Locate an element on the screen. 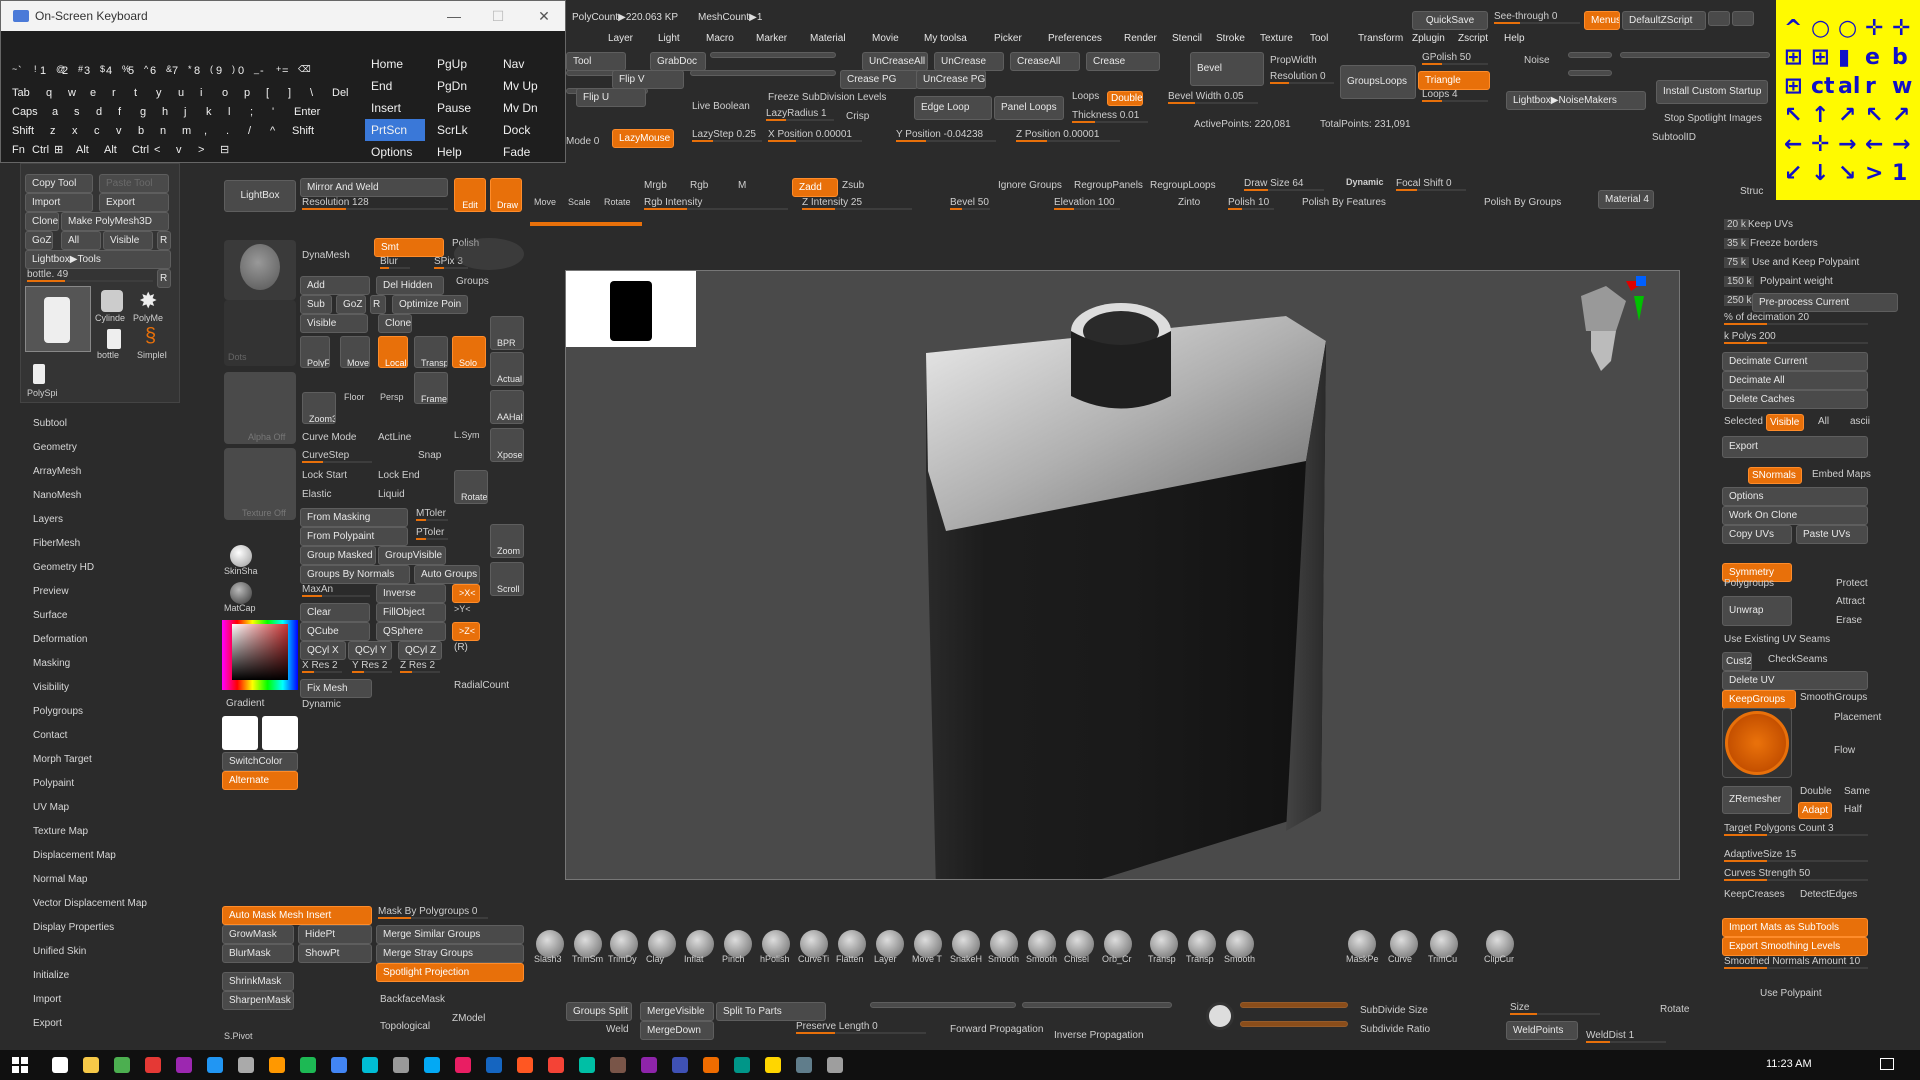 This screenshot has width=1920, height=1080. x-res-slider: X Res 2 is located at coordinates (322, 666).